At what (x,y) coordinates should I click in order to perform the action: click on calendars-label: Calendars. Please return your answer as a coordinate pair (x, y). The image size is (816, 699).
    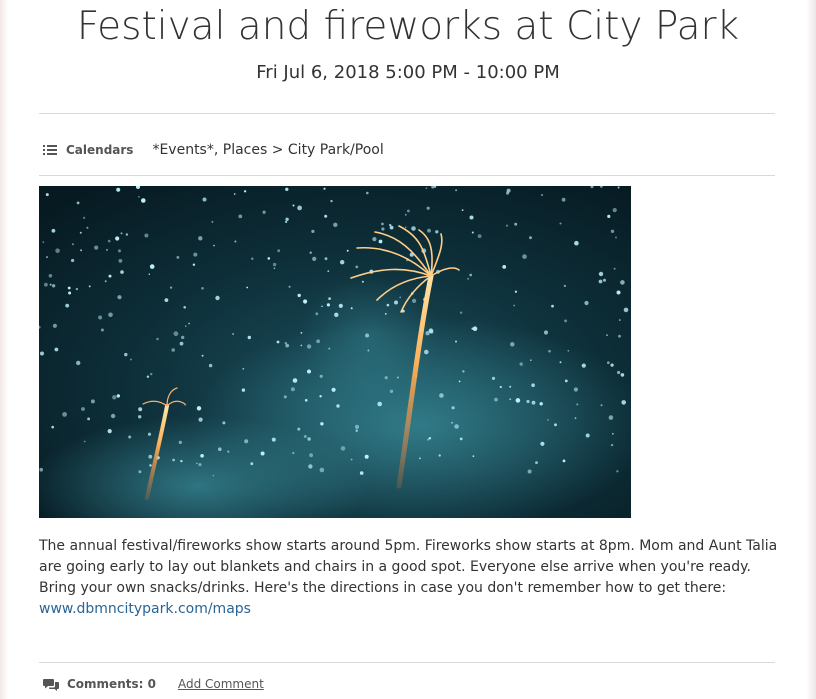
    Looking at the image, I should click on (100, 150).